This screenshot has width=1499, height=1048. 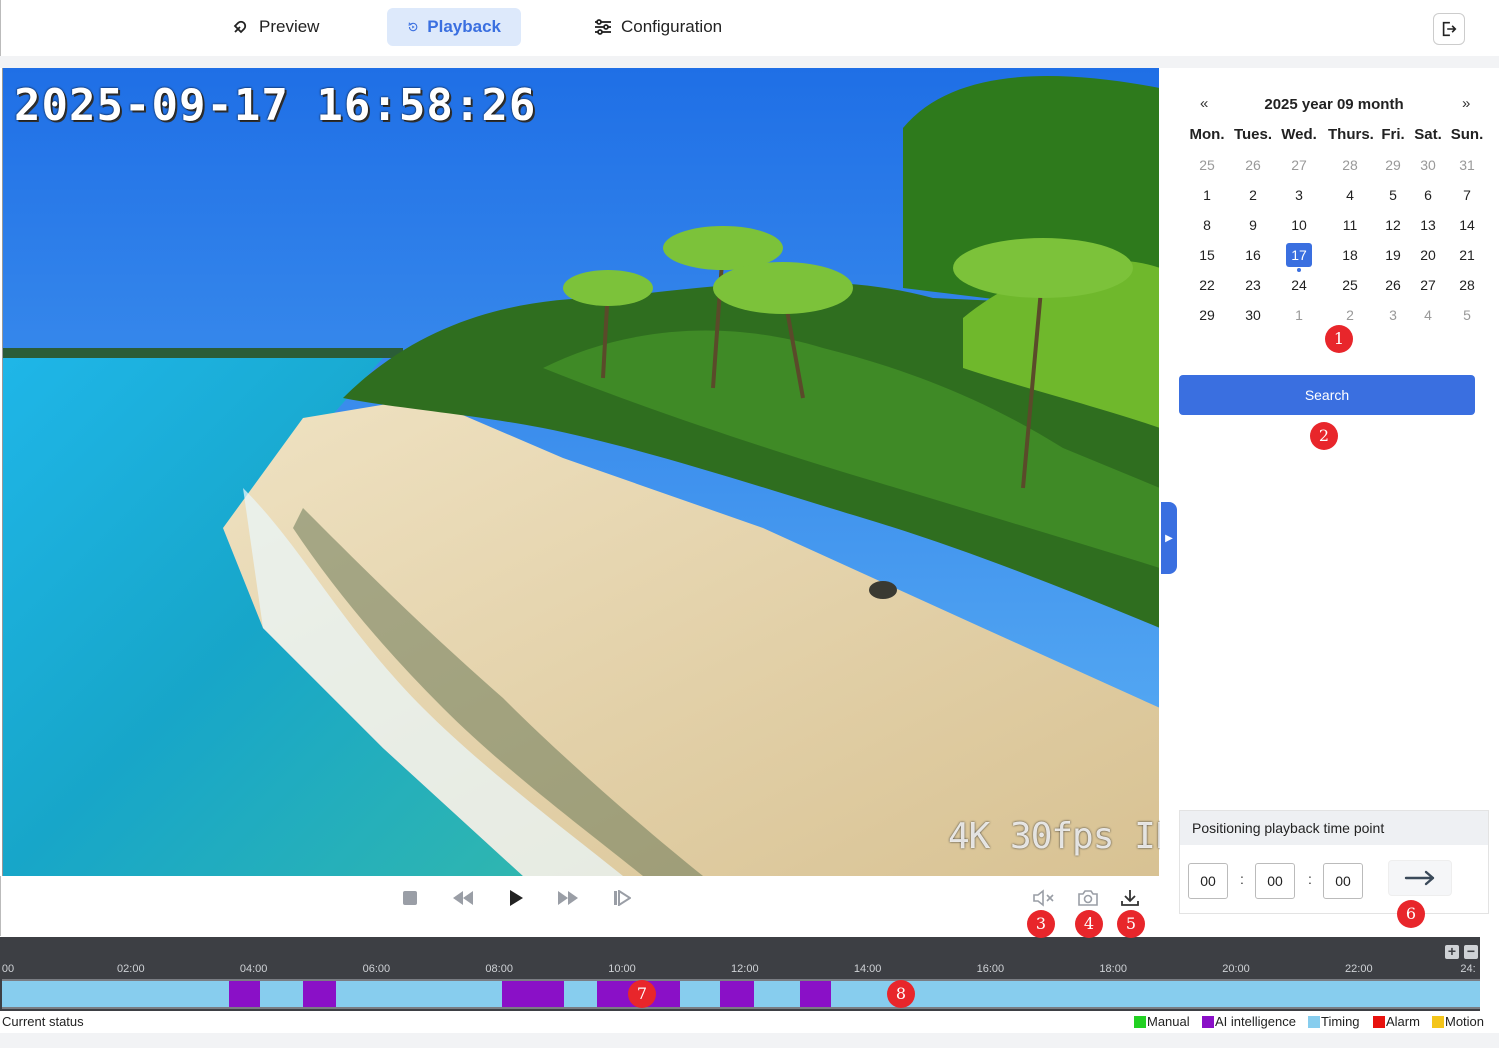 I want to click on step-frame-button, so click(x=622, y=898).